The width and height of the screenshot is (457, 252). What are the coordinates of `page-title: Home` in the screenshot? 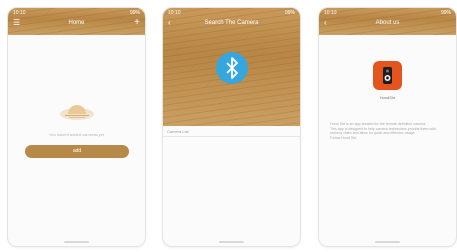 It's located at (76, 23).